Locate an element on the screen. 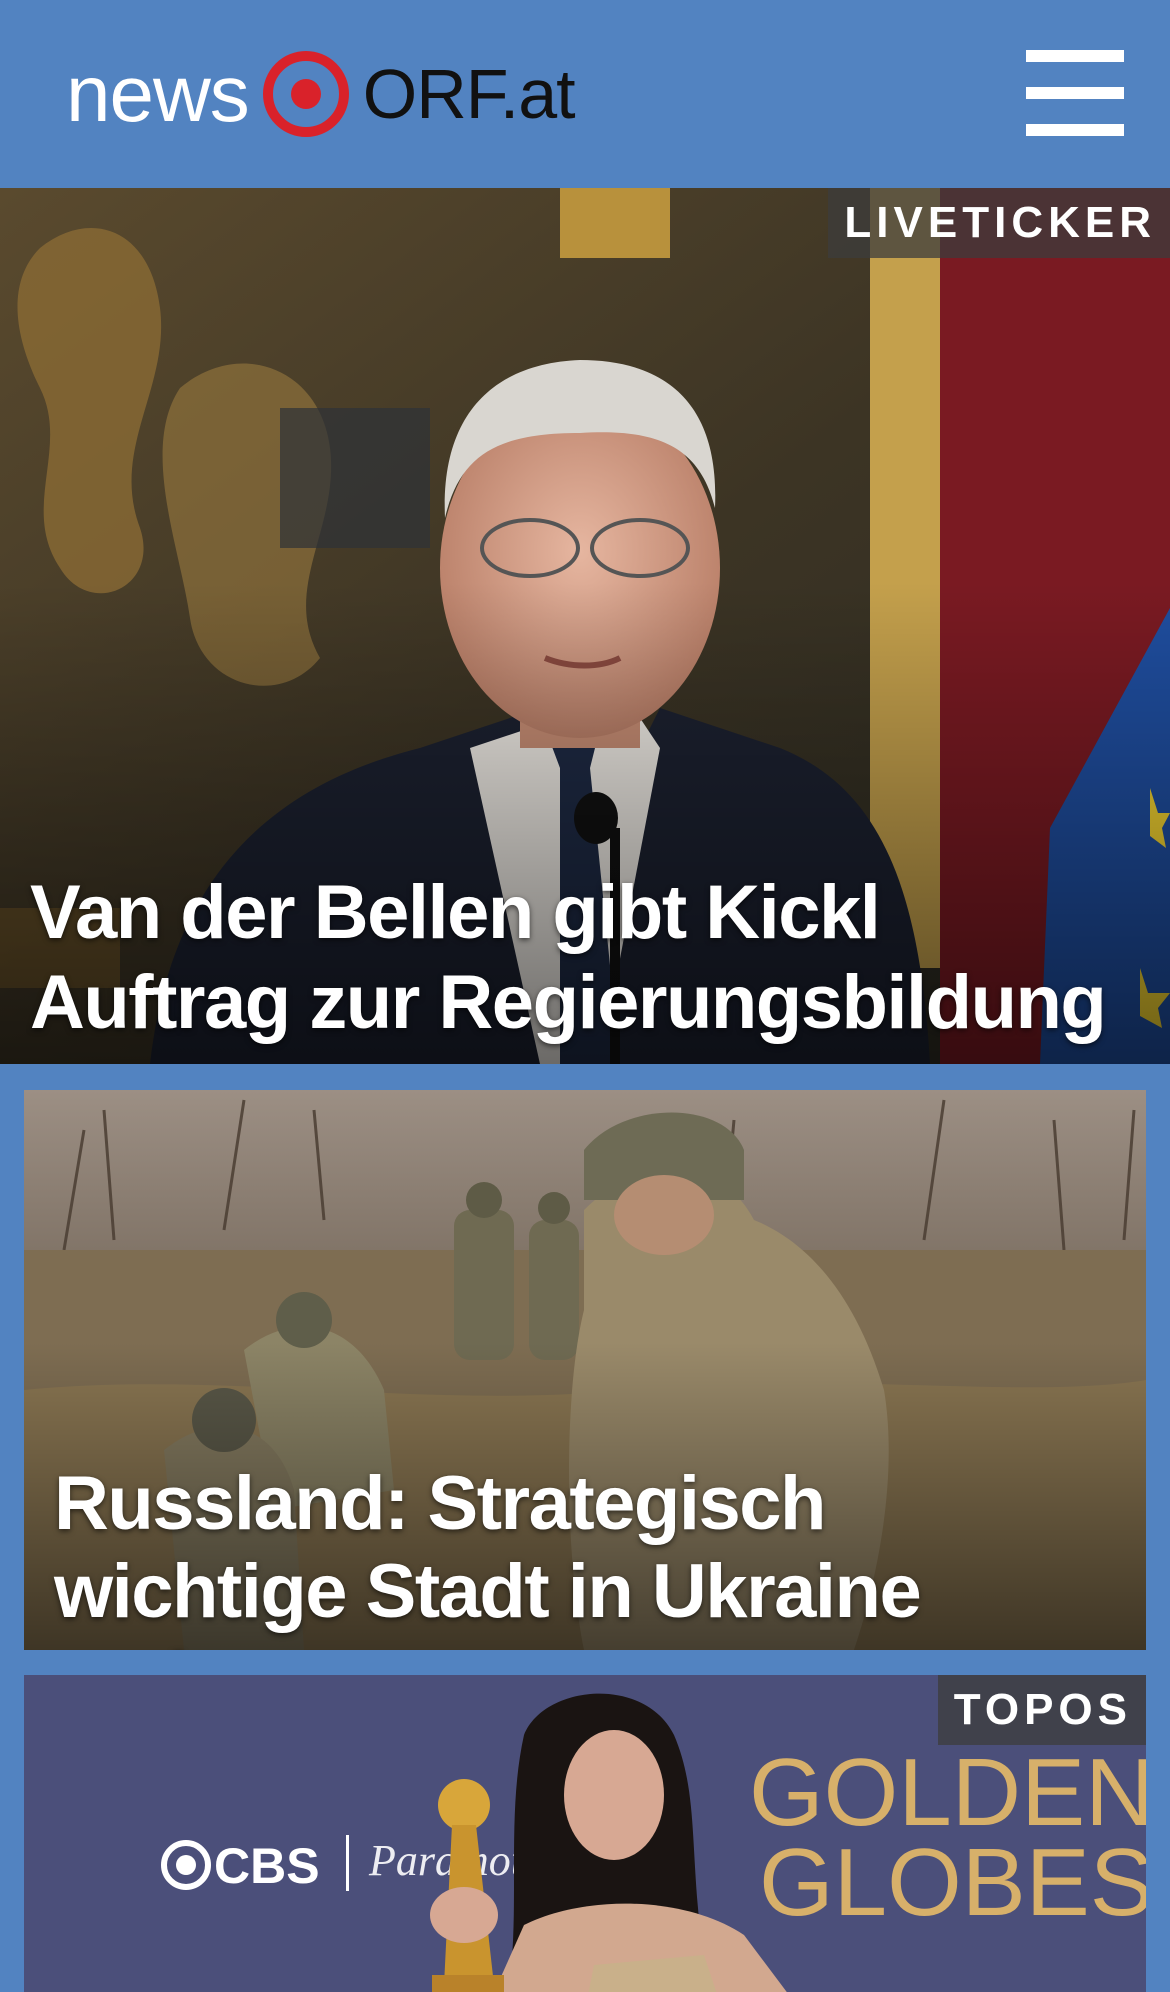 This screenshot has height=1992, width=1170. orf-target-icon is located at coordinates (305, 94).